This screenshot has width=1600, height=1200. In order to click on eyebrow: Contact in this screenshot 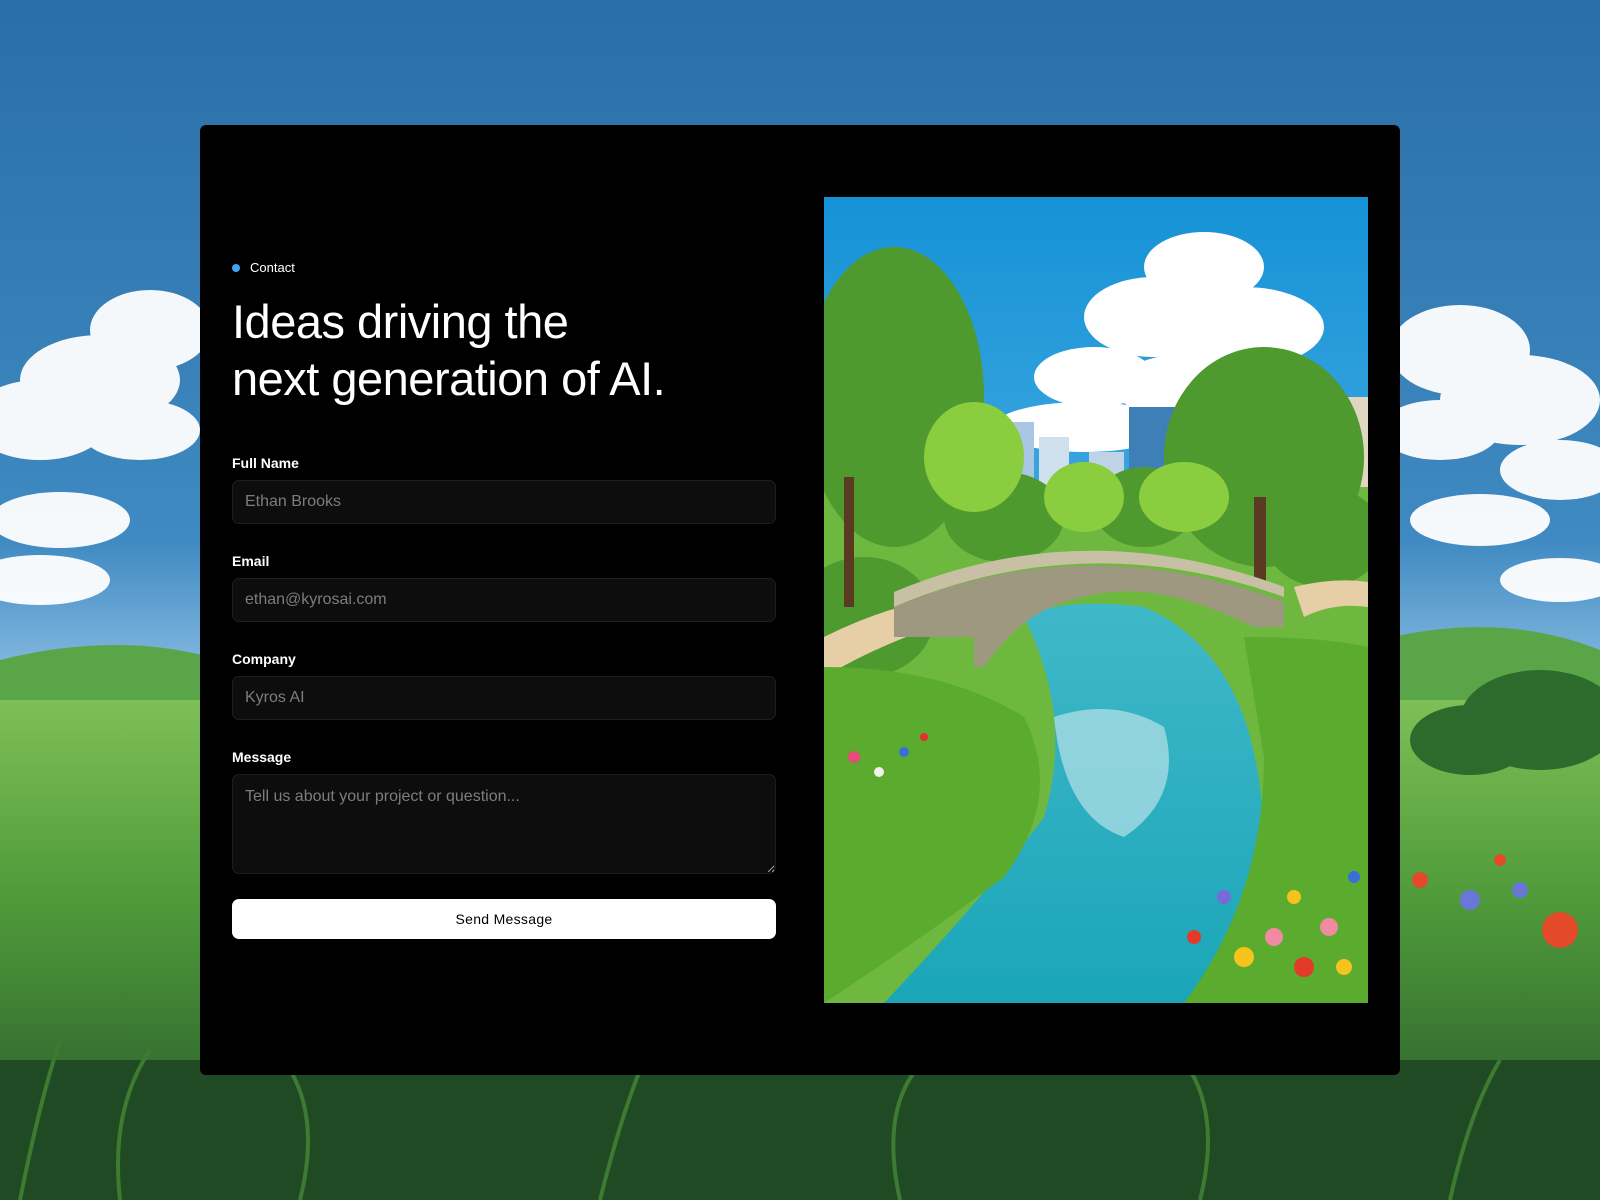, I will do `click(263, 267)`.